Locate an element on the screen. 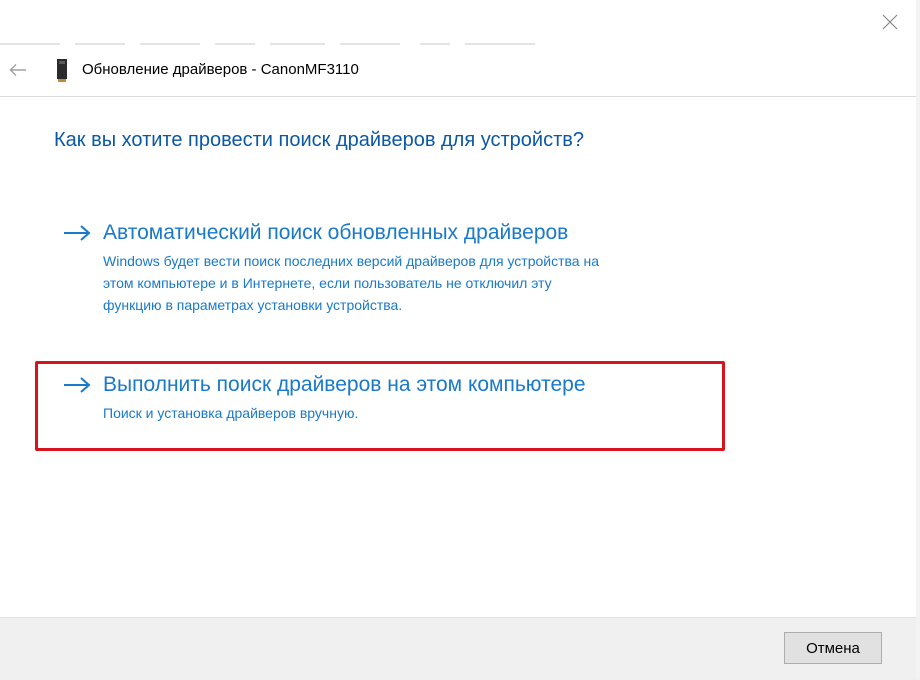 The image size is (920, 680). back-button is located at coordinates (18, 70).